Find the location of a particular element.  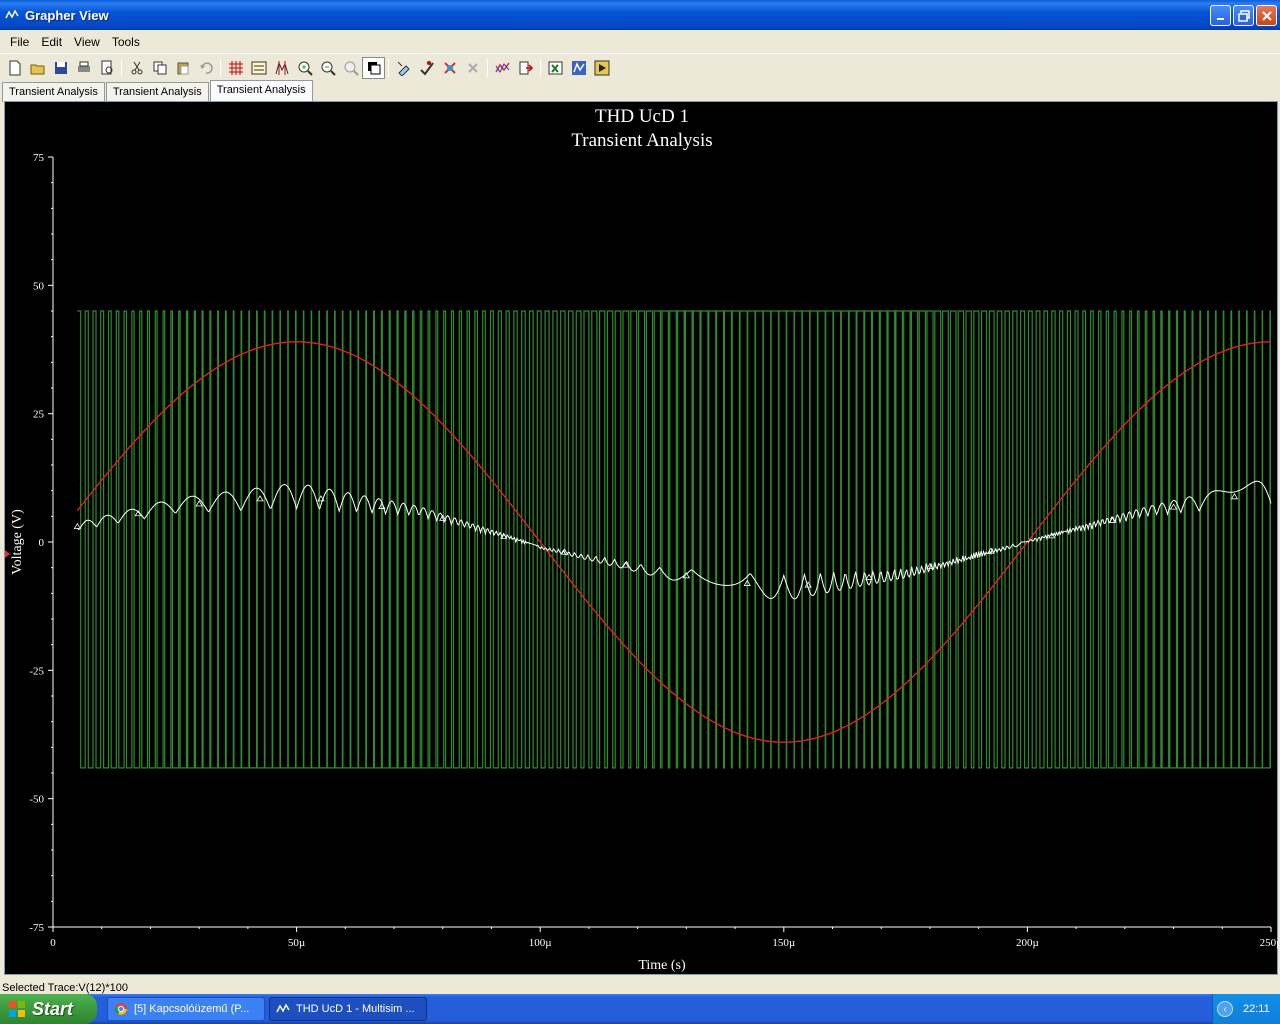

paste-icon is located at coordinates (182, 68).